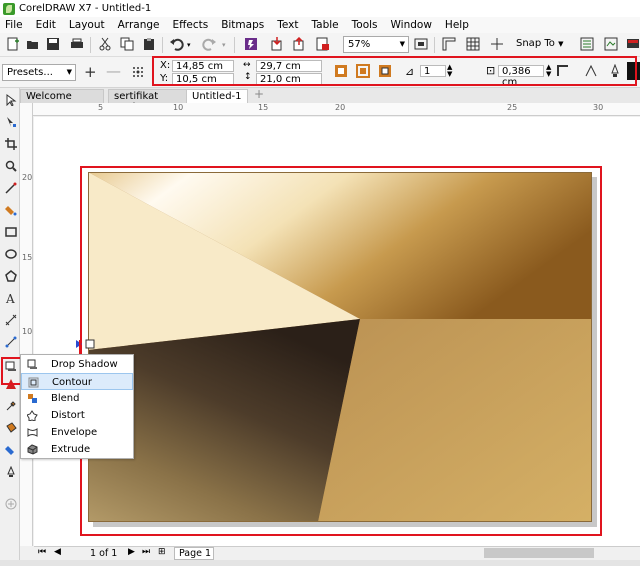 The image size is (640, 566). I want to click on application-launcher-icon, so click(611, 44).